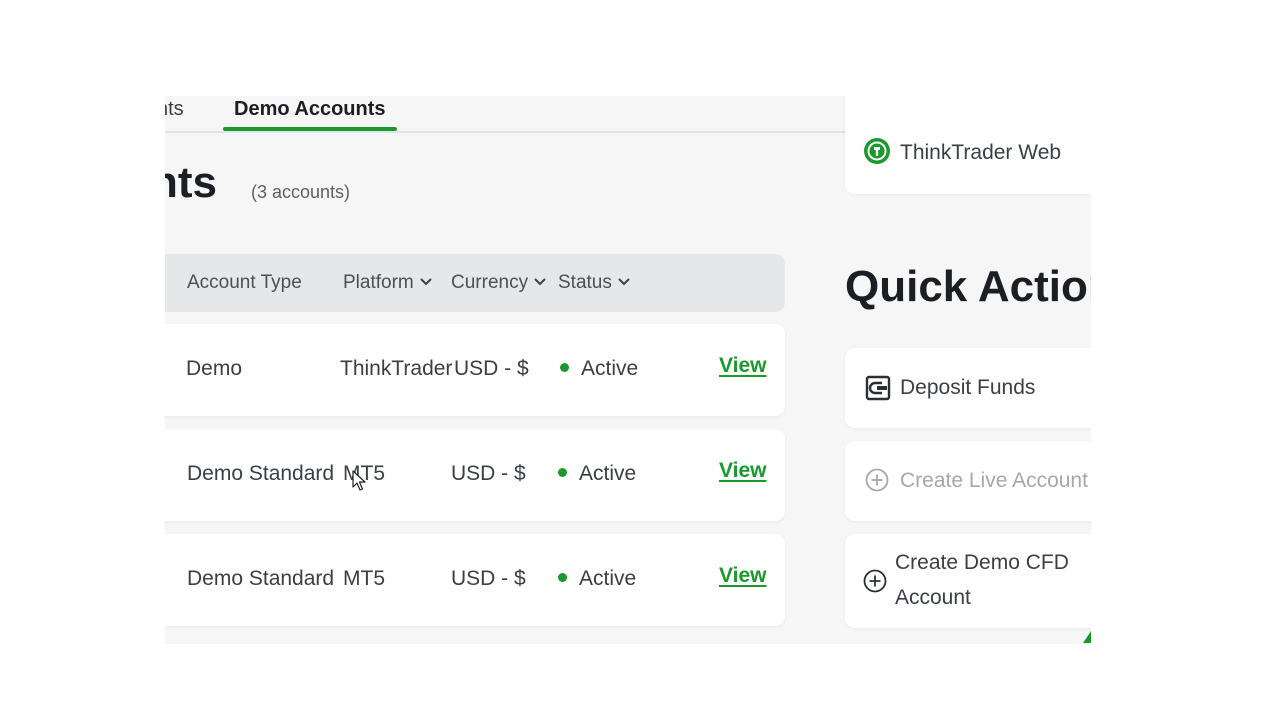 This screenshot has height=720, width=1280. What do you see at coordinates (301, 192) in the screenshot?
I see `account-count: (3 accounts)` at bounding box center [301, 192].